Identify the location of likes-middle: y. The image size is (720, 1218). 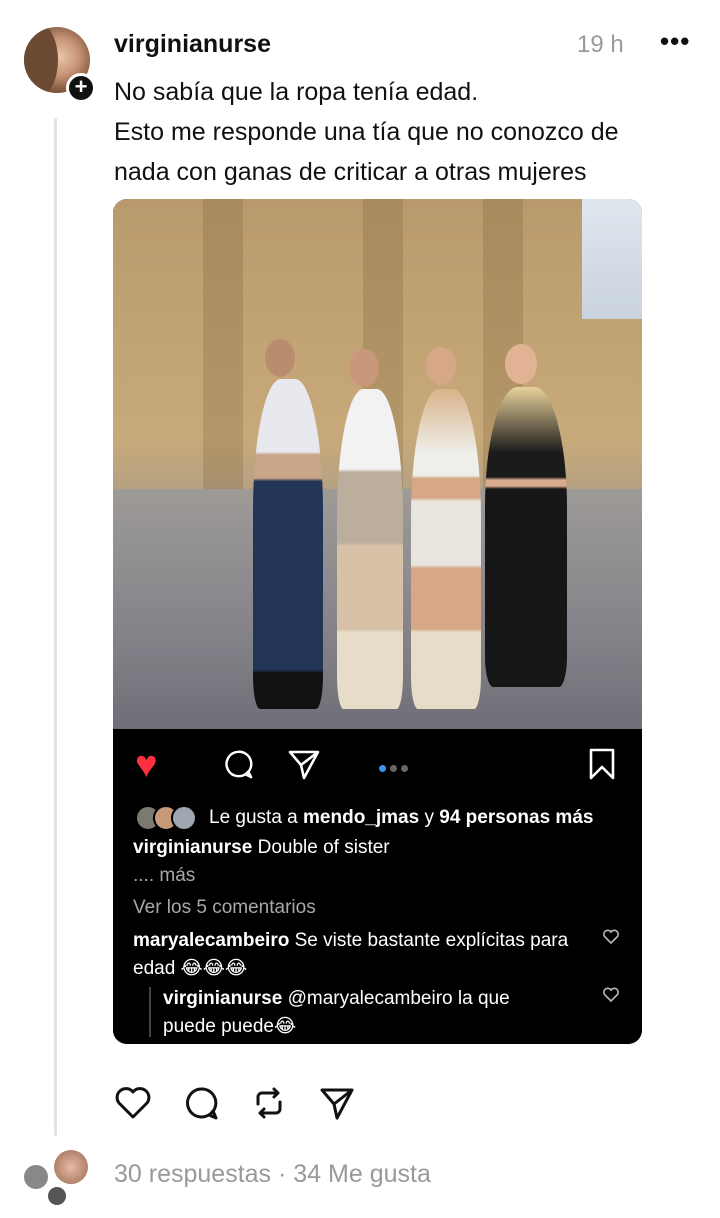
(429, 817).